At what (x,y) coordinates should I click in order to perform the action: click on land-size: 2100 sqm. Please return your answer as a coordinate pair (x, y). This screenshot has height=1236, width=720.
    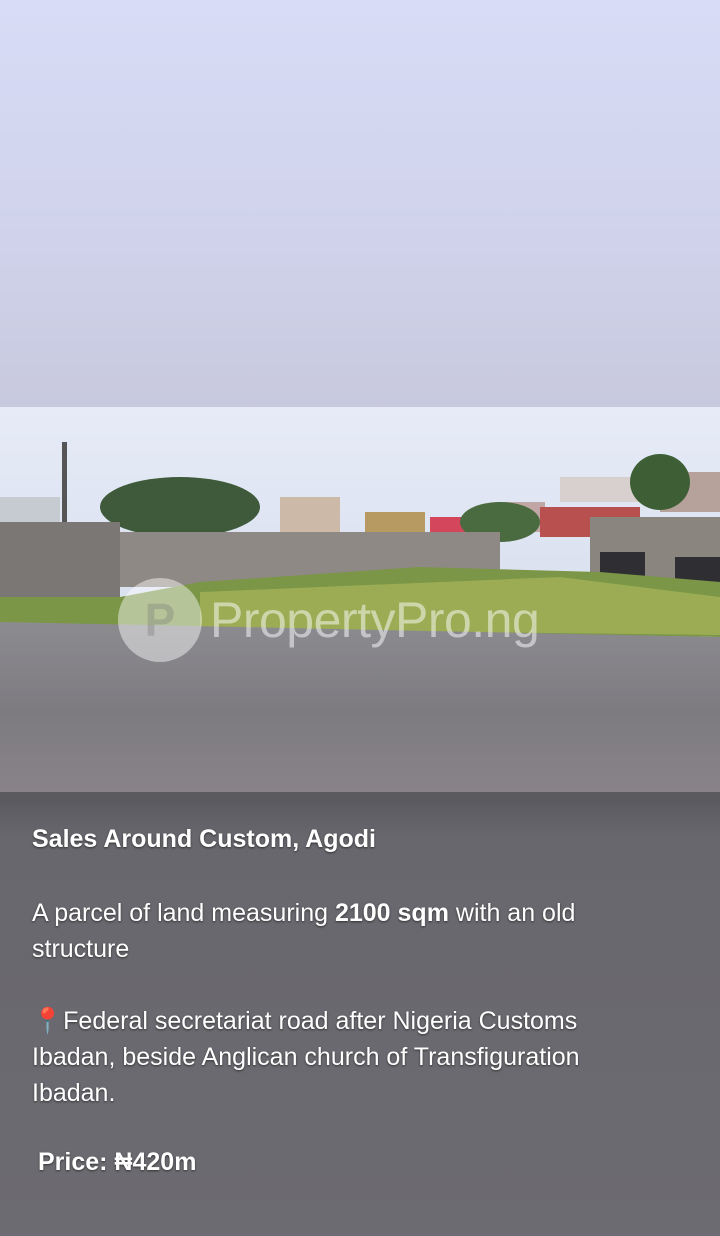
    Looking at the image, I should click on (391, 913).